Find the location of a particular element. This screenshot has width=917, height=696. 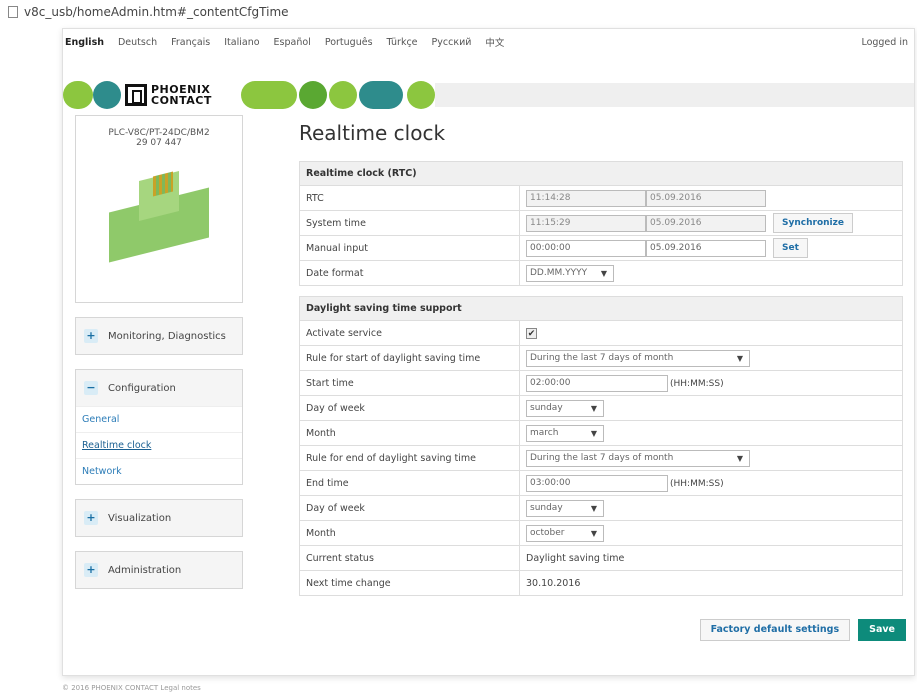

lang-francais: Français is located at coordinates (190, 42).